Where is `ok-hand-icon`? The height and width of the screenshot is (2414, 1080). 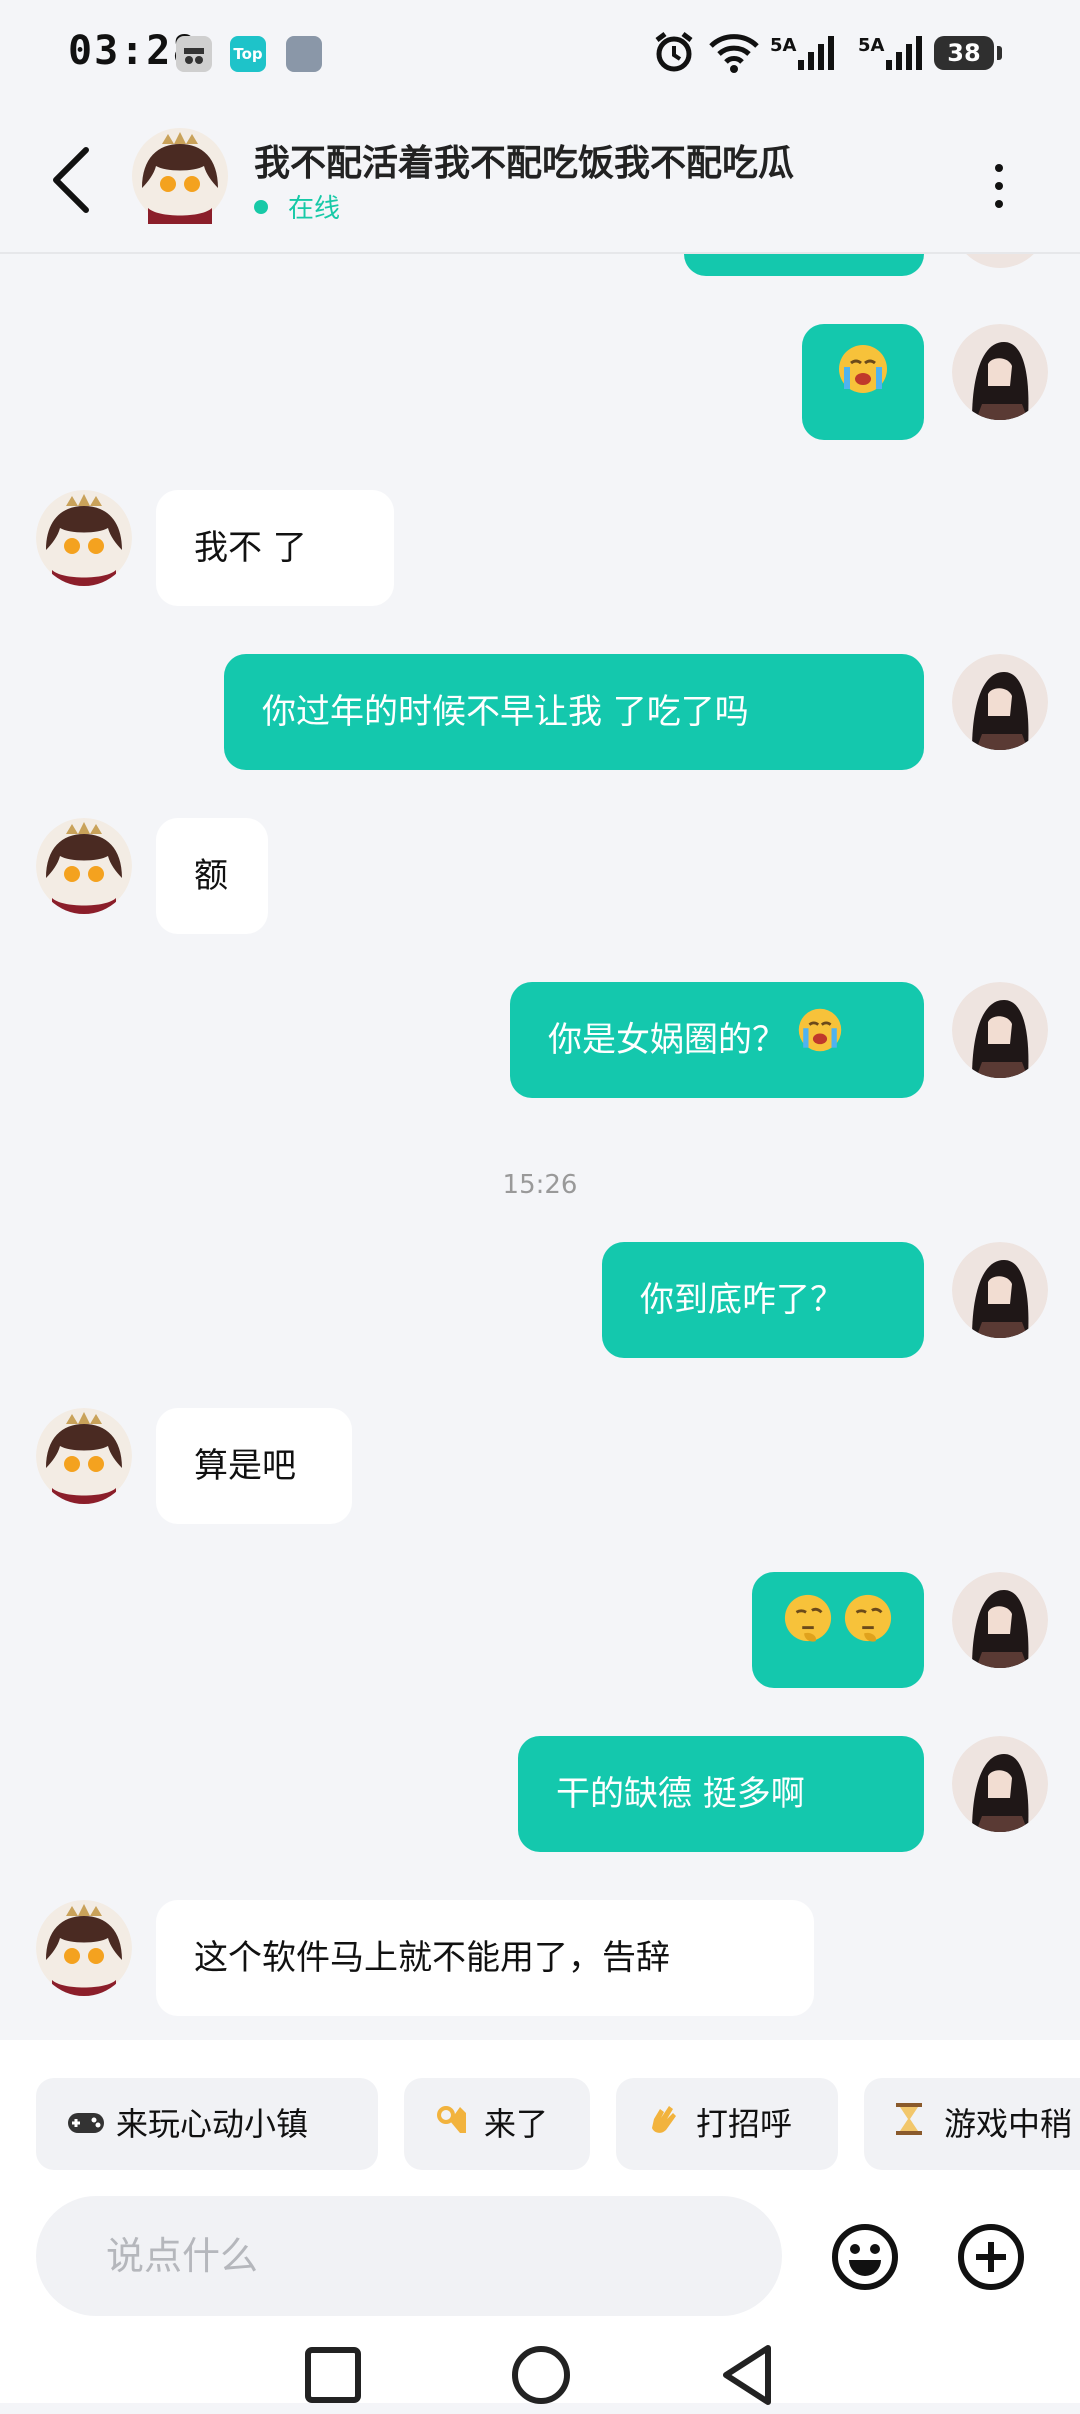 ok-hand-icon is located at coordinates (454, 2126).